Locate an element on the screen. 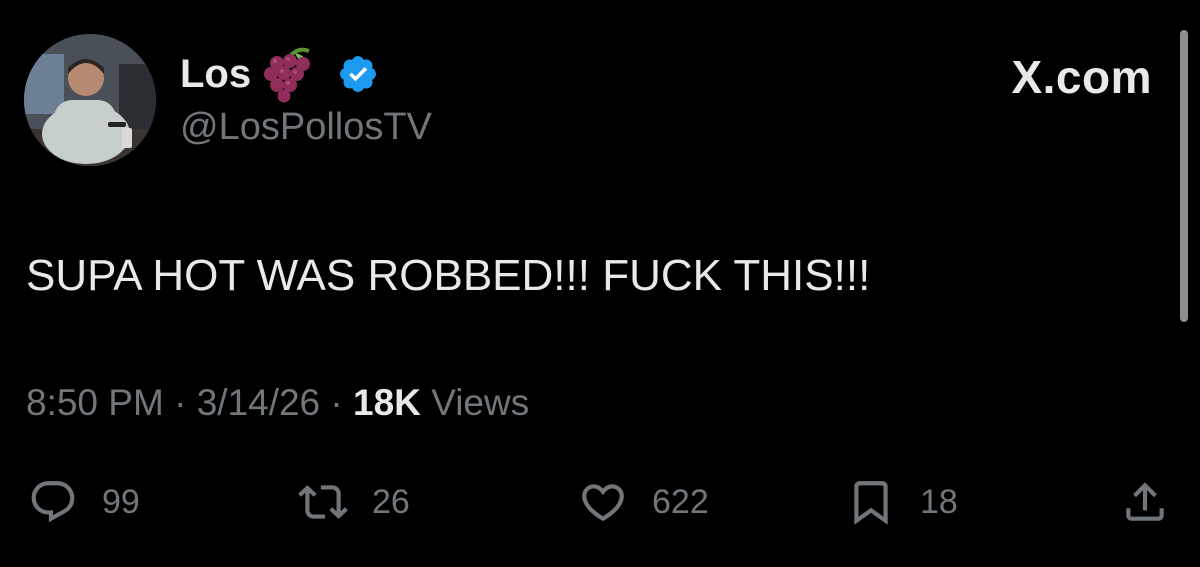  scrollbar is located at coordinates (1184, 176).